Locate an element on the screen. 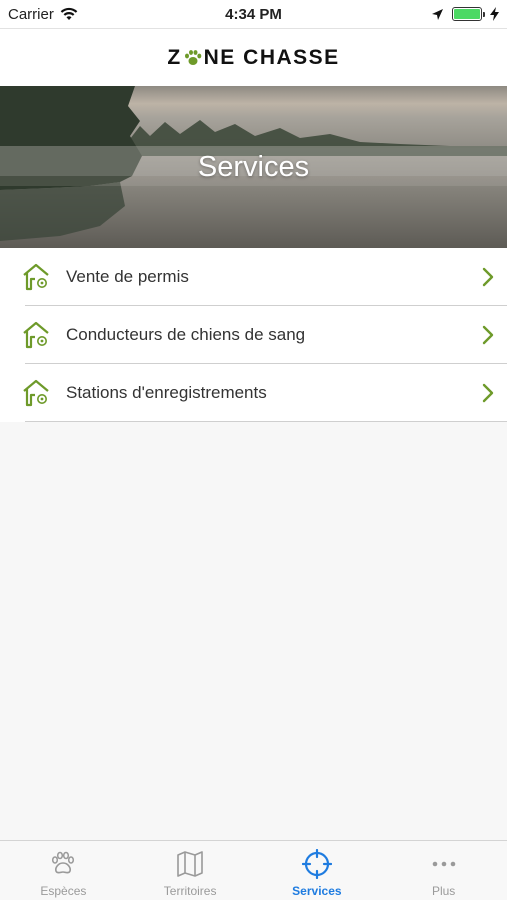  paw-logo-icon is located at coordinates (192, 57).